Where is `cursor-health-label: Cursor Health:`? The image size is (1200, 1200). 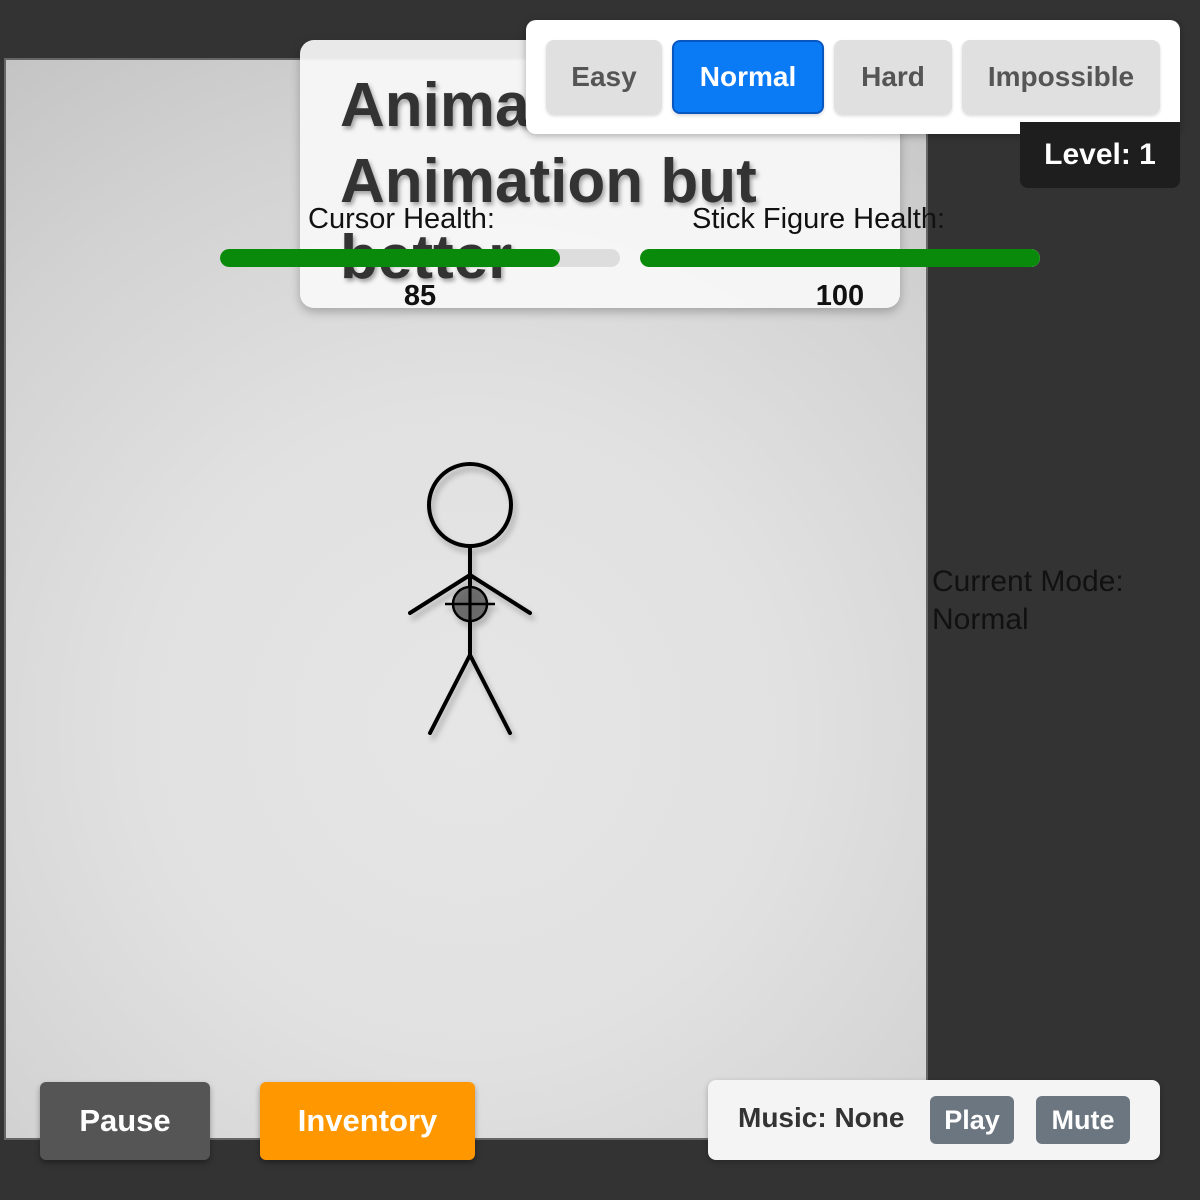
cursor-health-label: Cursor Health: is located at coordinates (401, 219).